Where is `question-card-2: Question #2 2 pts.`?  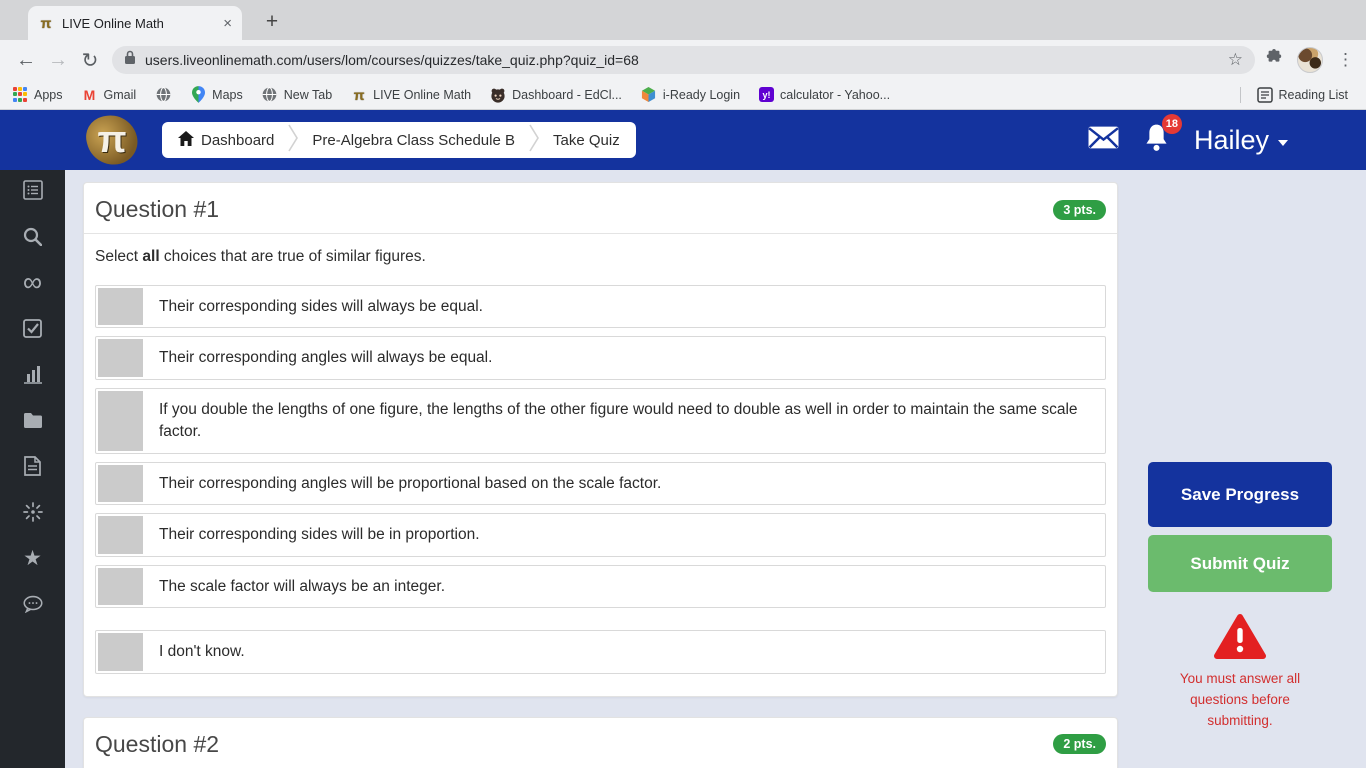 question-card-2: Question #2 2 pts. is located at coordinates (600, 742).